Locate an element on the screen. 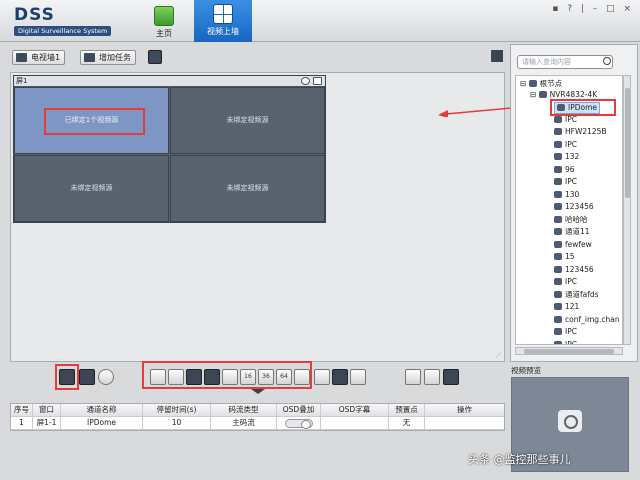 The height and width of the screenshot is (480, 640). split-64-label: 64 is located at coordinates (284, 376).